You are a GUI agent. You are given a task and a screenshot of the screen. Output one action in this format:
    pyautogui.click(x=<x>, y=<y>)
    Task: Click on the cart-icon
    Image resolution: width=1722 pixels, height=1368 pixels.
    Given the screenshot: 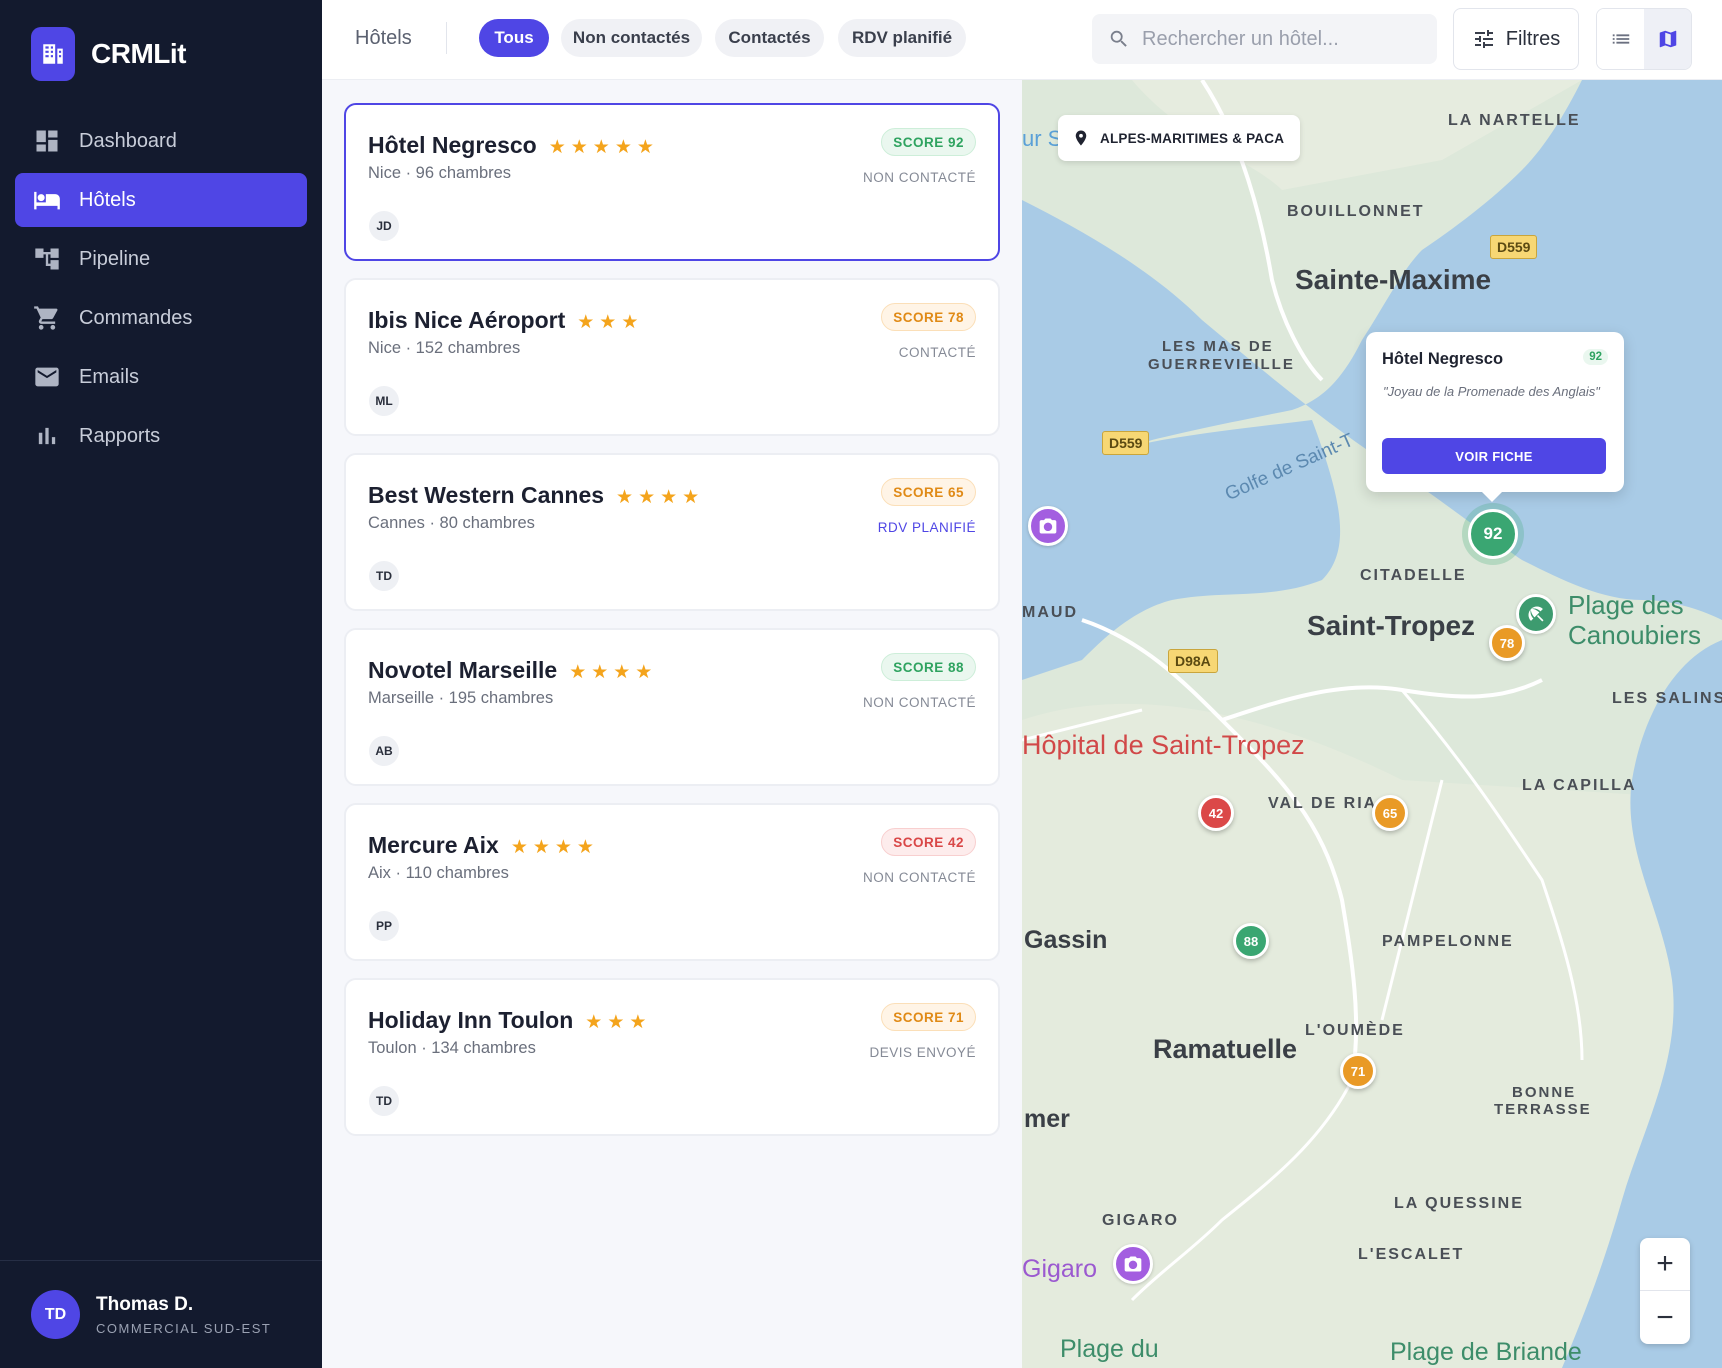 What is the action you would take?
    pyautogui.click(x=47, y=318)
    